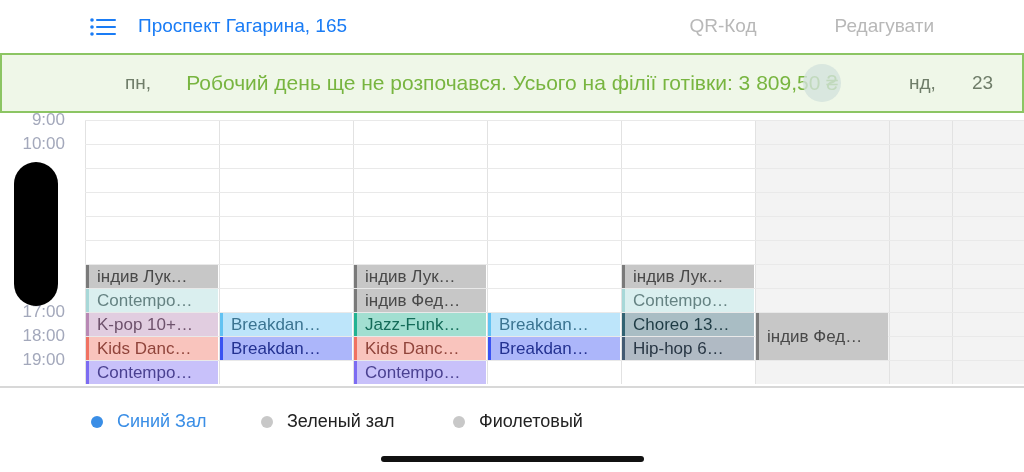  What do you see at coordinates (44, 143) in the screenshot?
I see `time-label: 10:00` at bounding box center [44, 143].